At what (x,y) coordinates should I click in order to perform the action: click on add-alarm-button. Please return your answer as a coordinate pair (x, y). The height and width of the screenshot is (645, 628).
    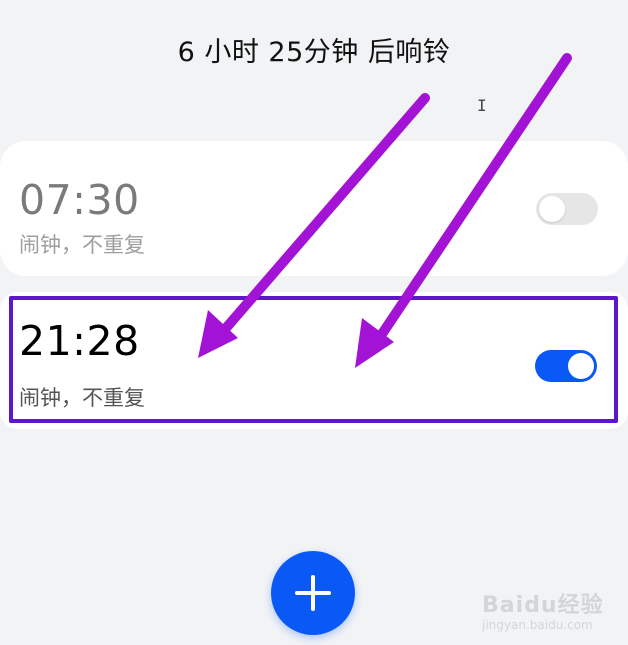
    Looking at the image, I should click on (313, 593).